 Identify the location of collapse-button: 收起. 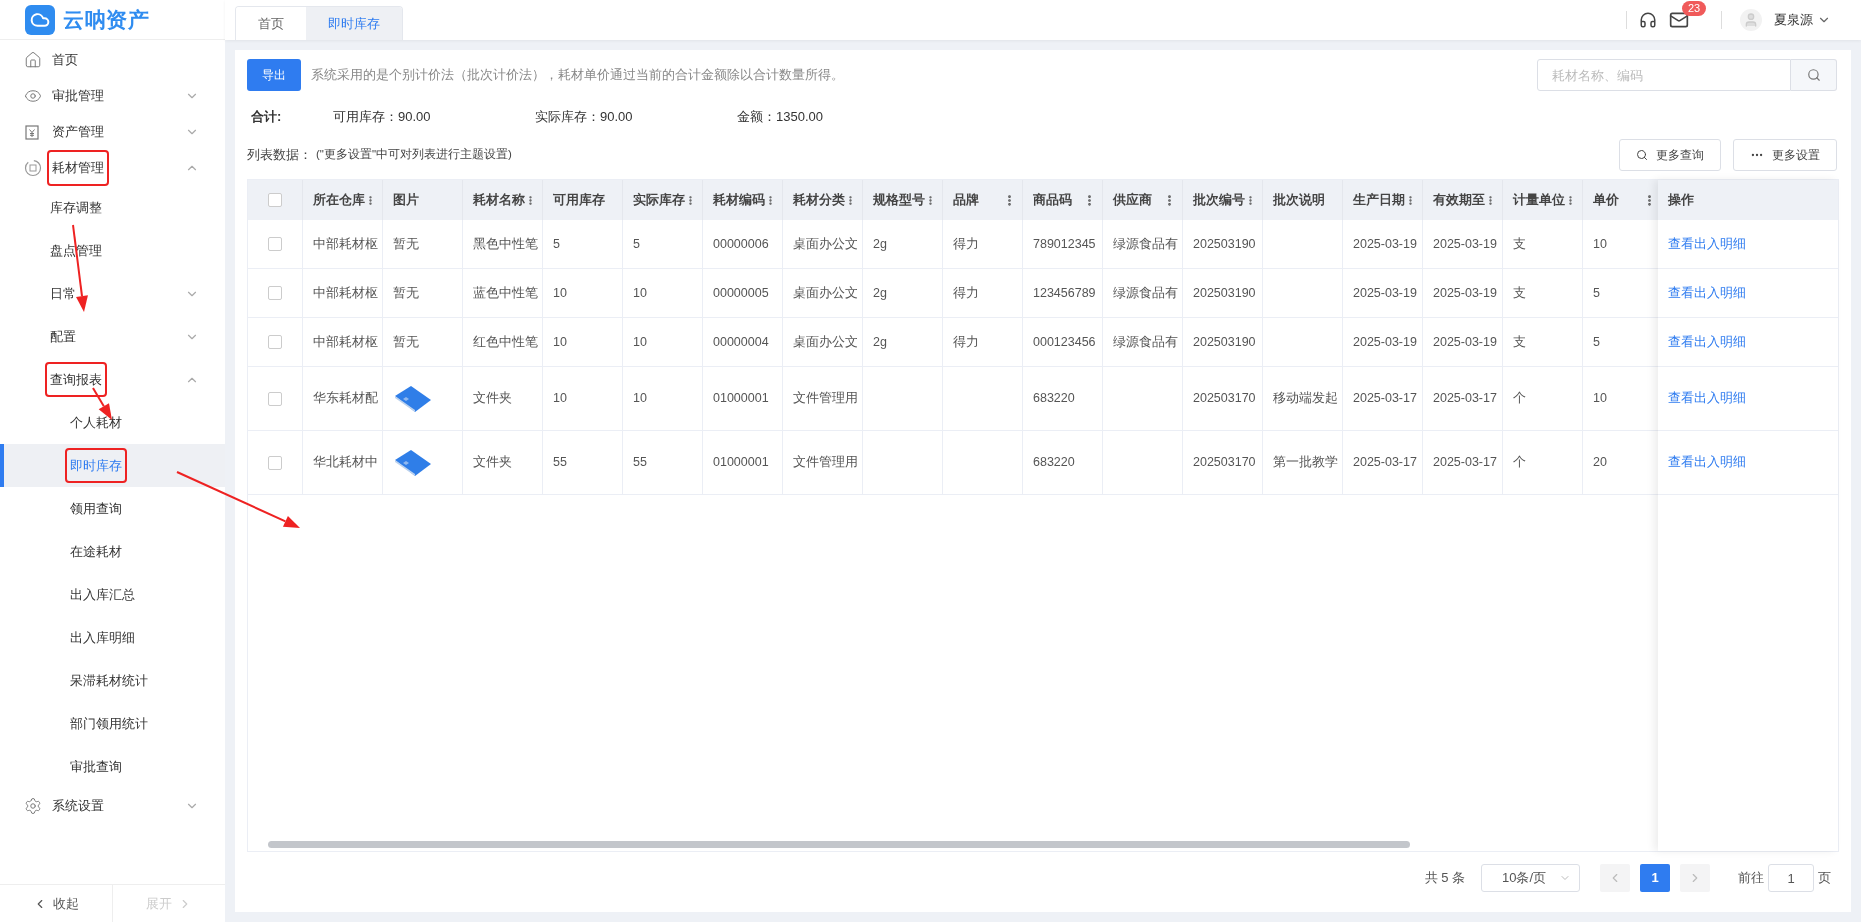
(56, 903).